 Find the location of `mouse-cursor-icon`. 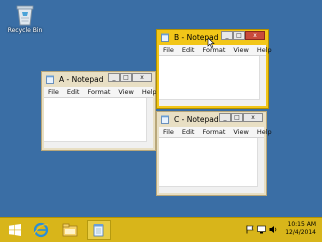

mouse-cursor-icon is located at coordinates (211, 43).